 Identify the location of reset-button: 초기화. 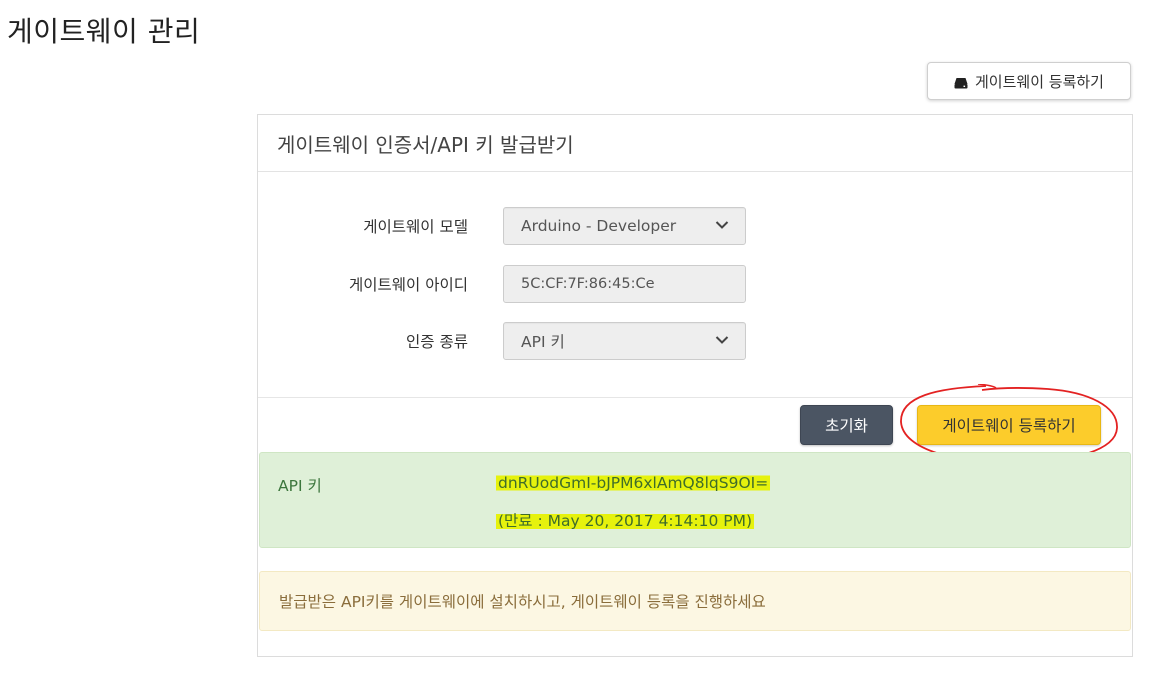
(846, 425).